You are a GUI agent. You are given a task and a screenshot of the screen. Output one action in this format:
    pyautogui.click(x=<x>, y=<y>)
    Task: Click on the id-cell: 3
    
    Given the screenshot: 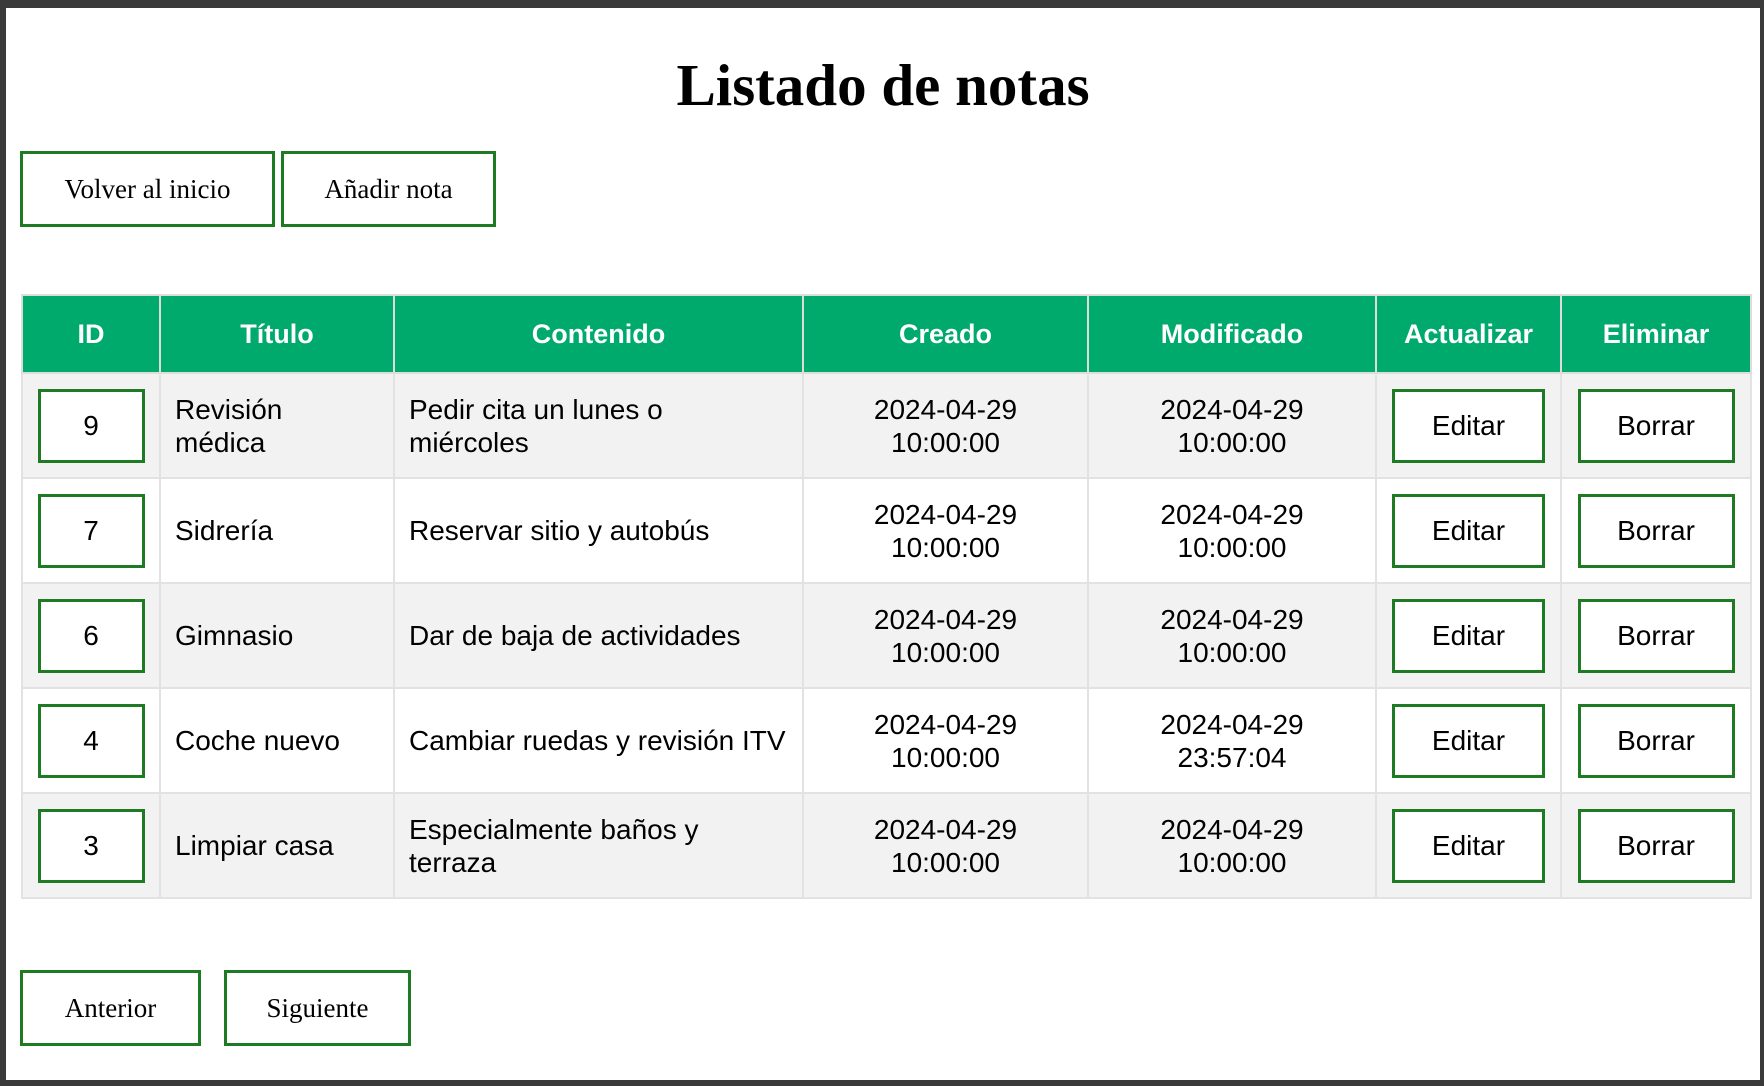 What is the action you would take?
    pyautogui.click(x=91, y=845)
    